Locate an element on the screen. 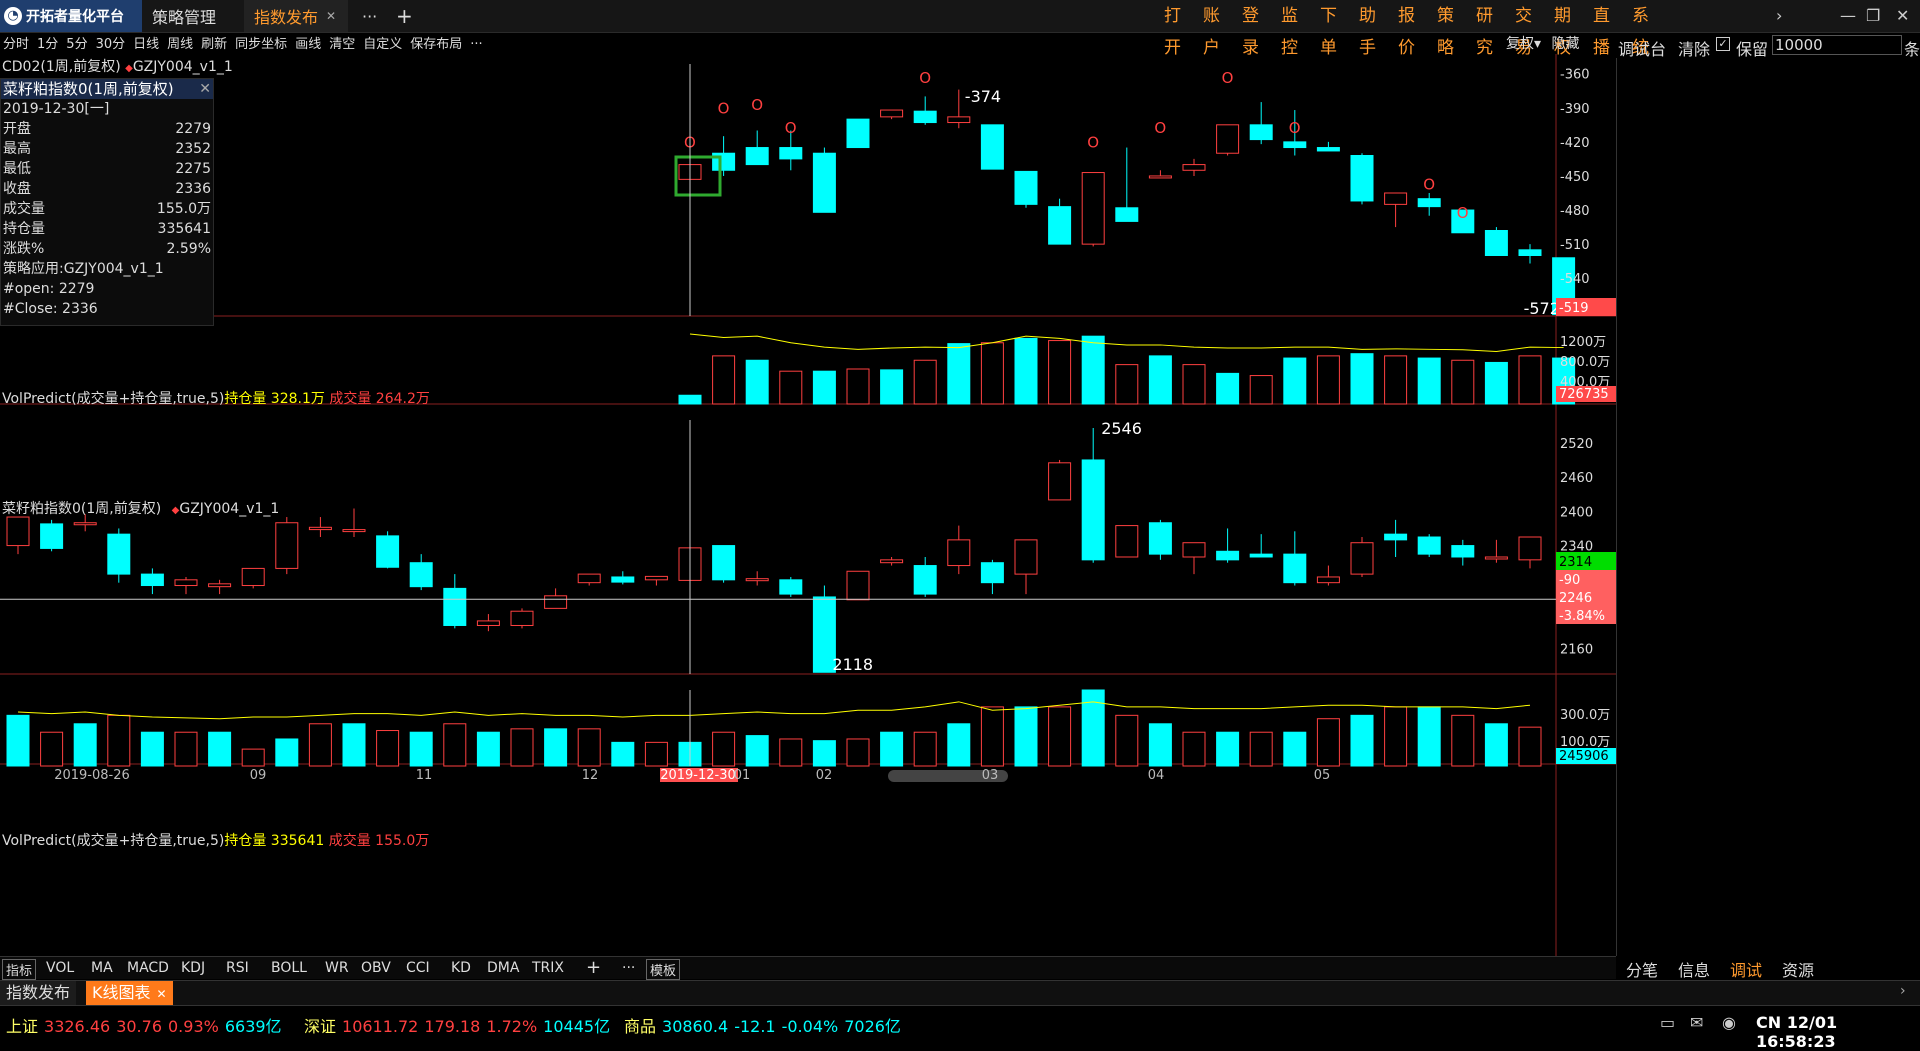 This screenshot has height=1051, width=1920. template-button: 模板 is located at coordinates (663, 969).